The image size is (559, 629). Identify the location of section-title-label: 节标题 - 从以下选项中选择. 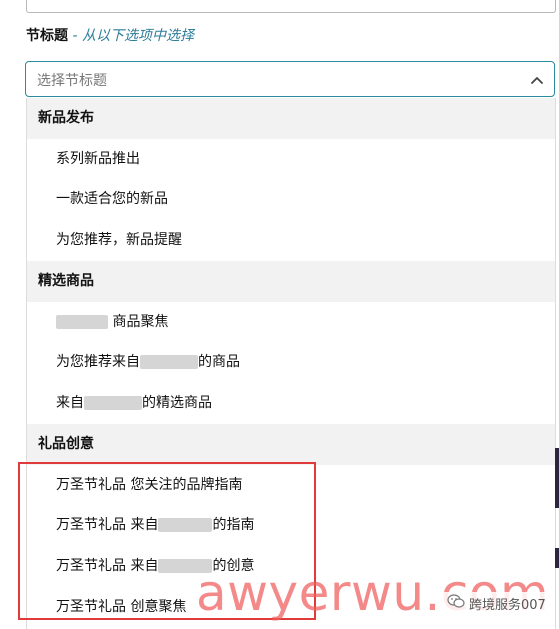
(110, 36).